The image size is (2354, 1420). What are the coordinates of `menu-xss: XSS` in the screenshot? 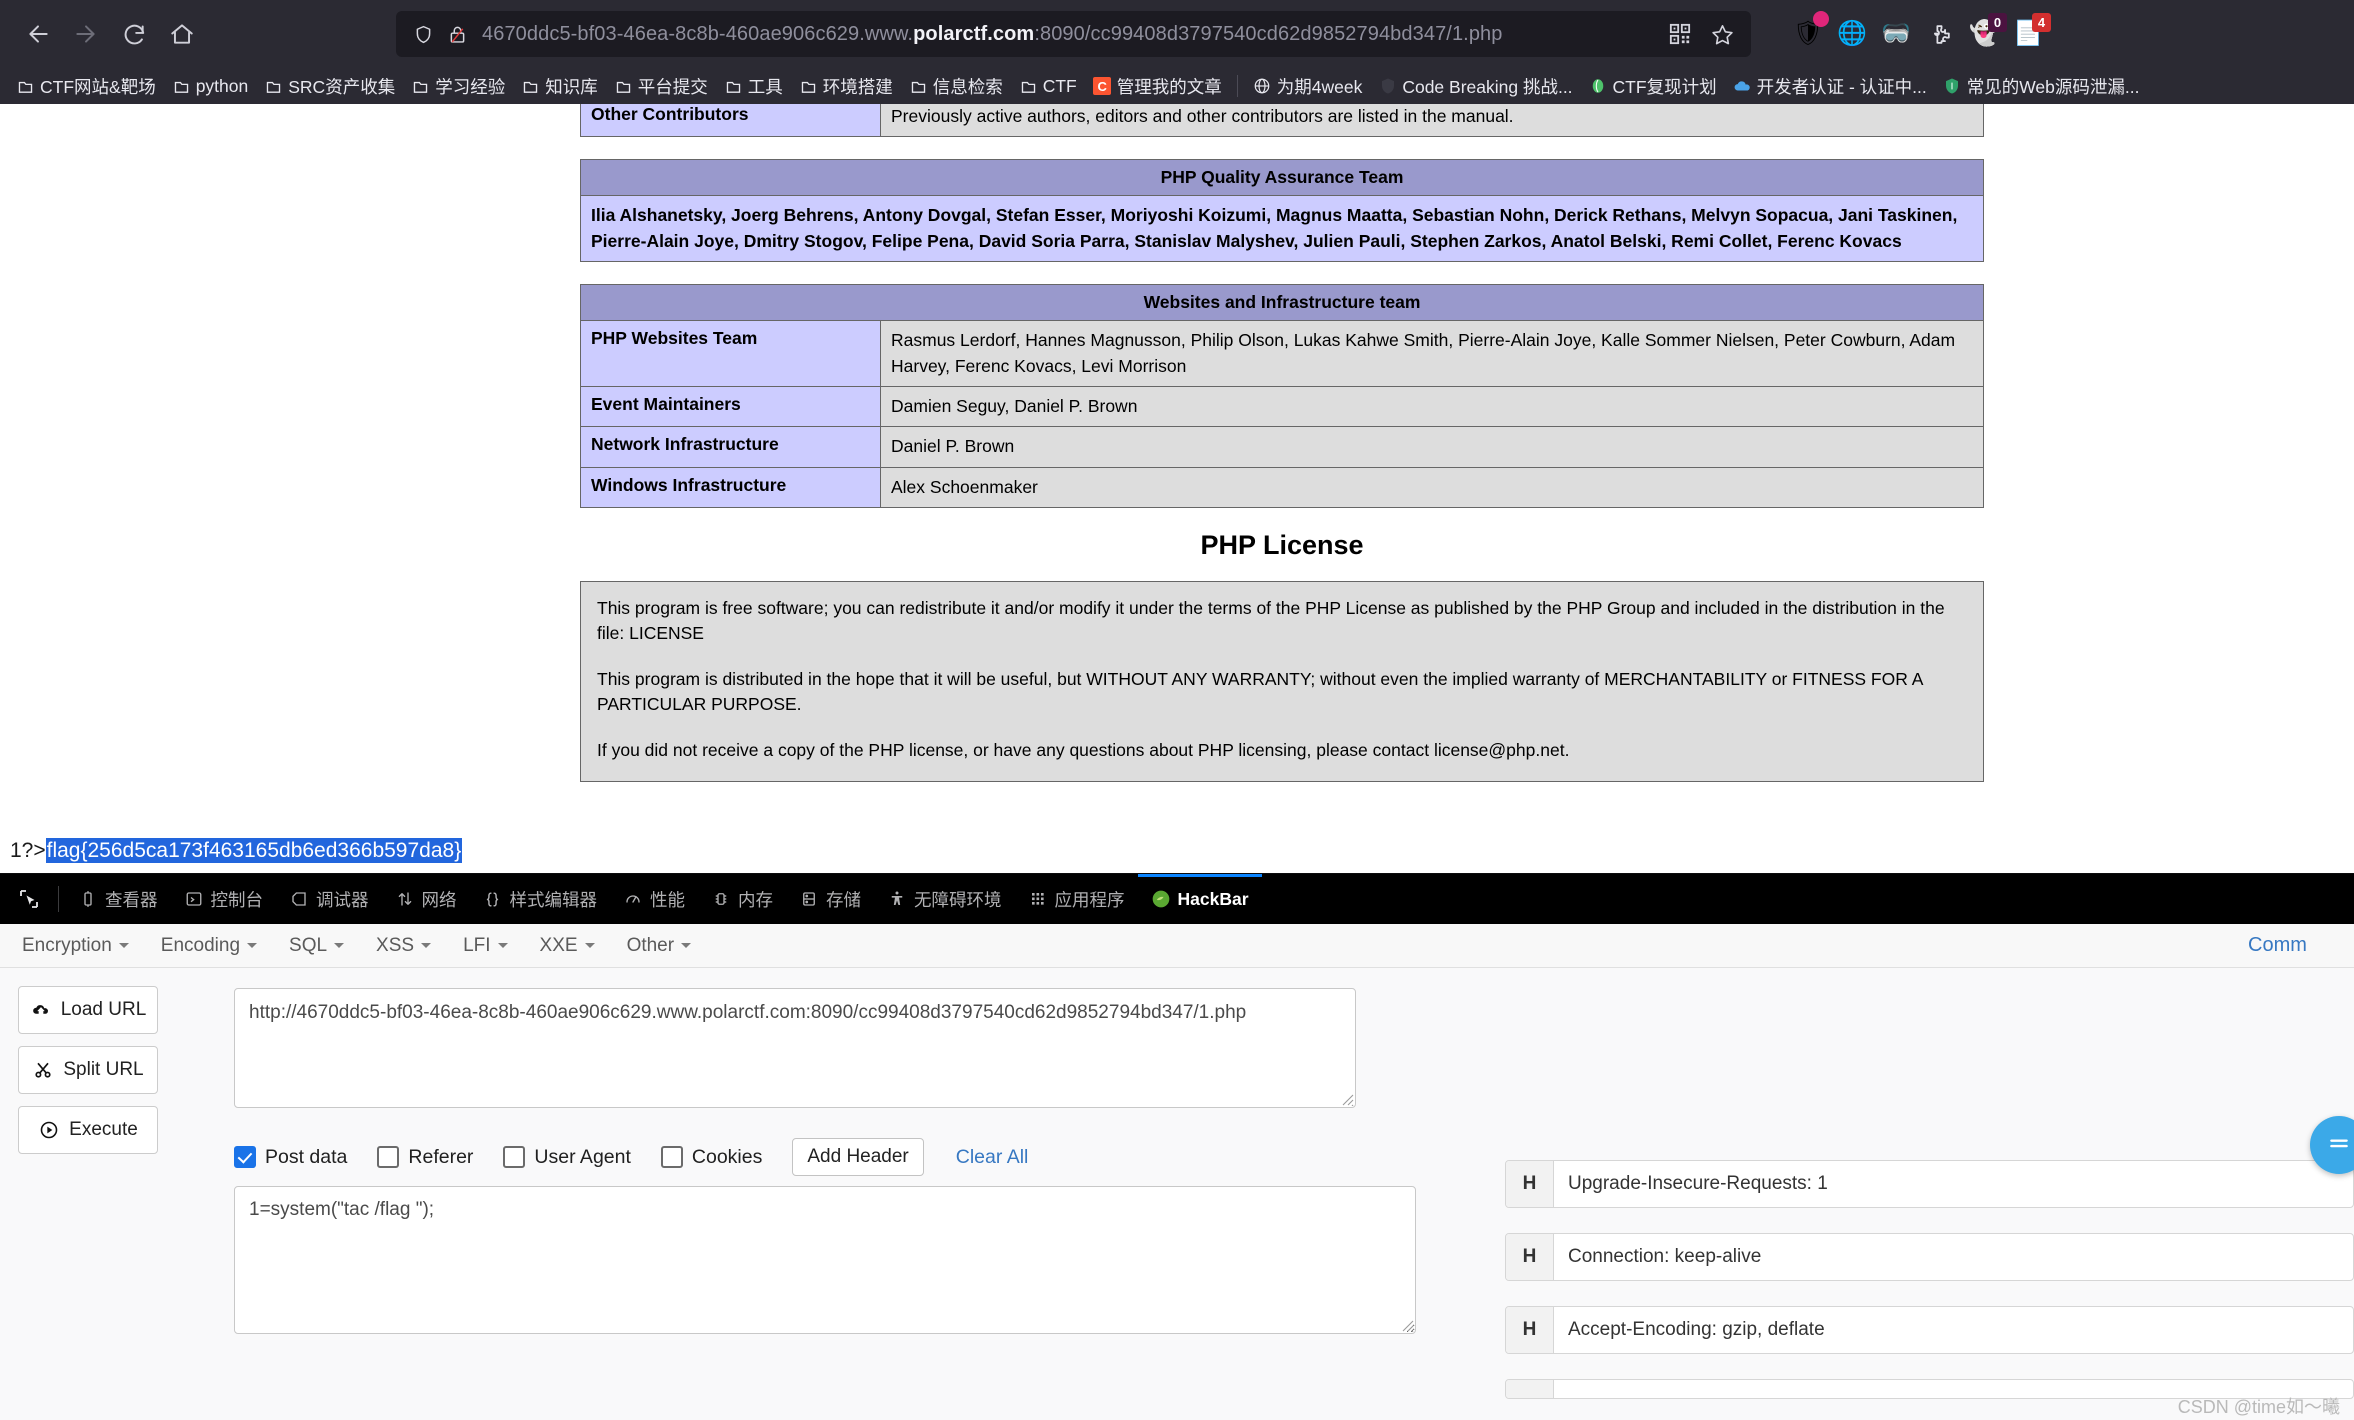 It's located at (412, 946).